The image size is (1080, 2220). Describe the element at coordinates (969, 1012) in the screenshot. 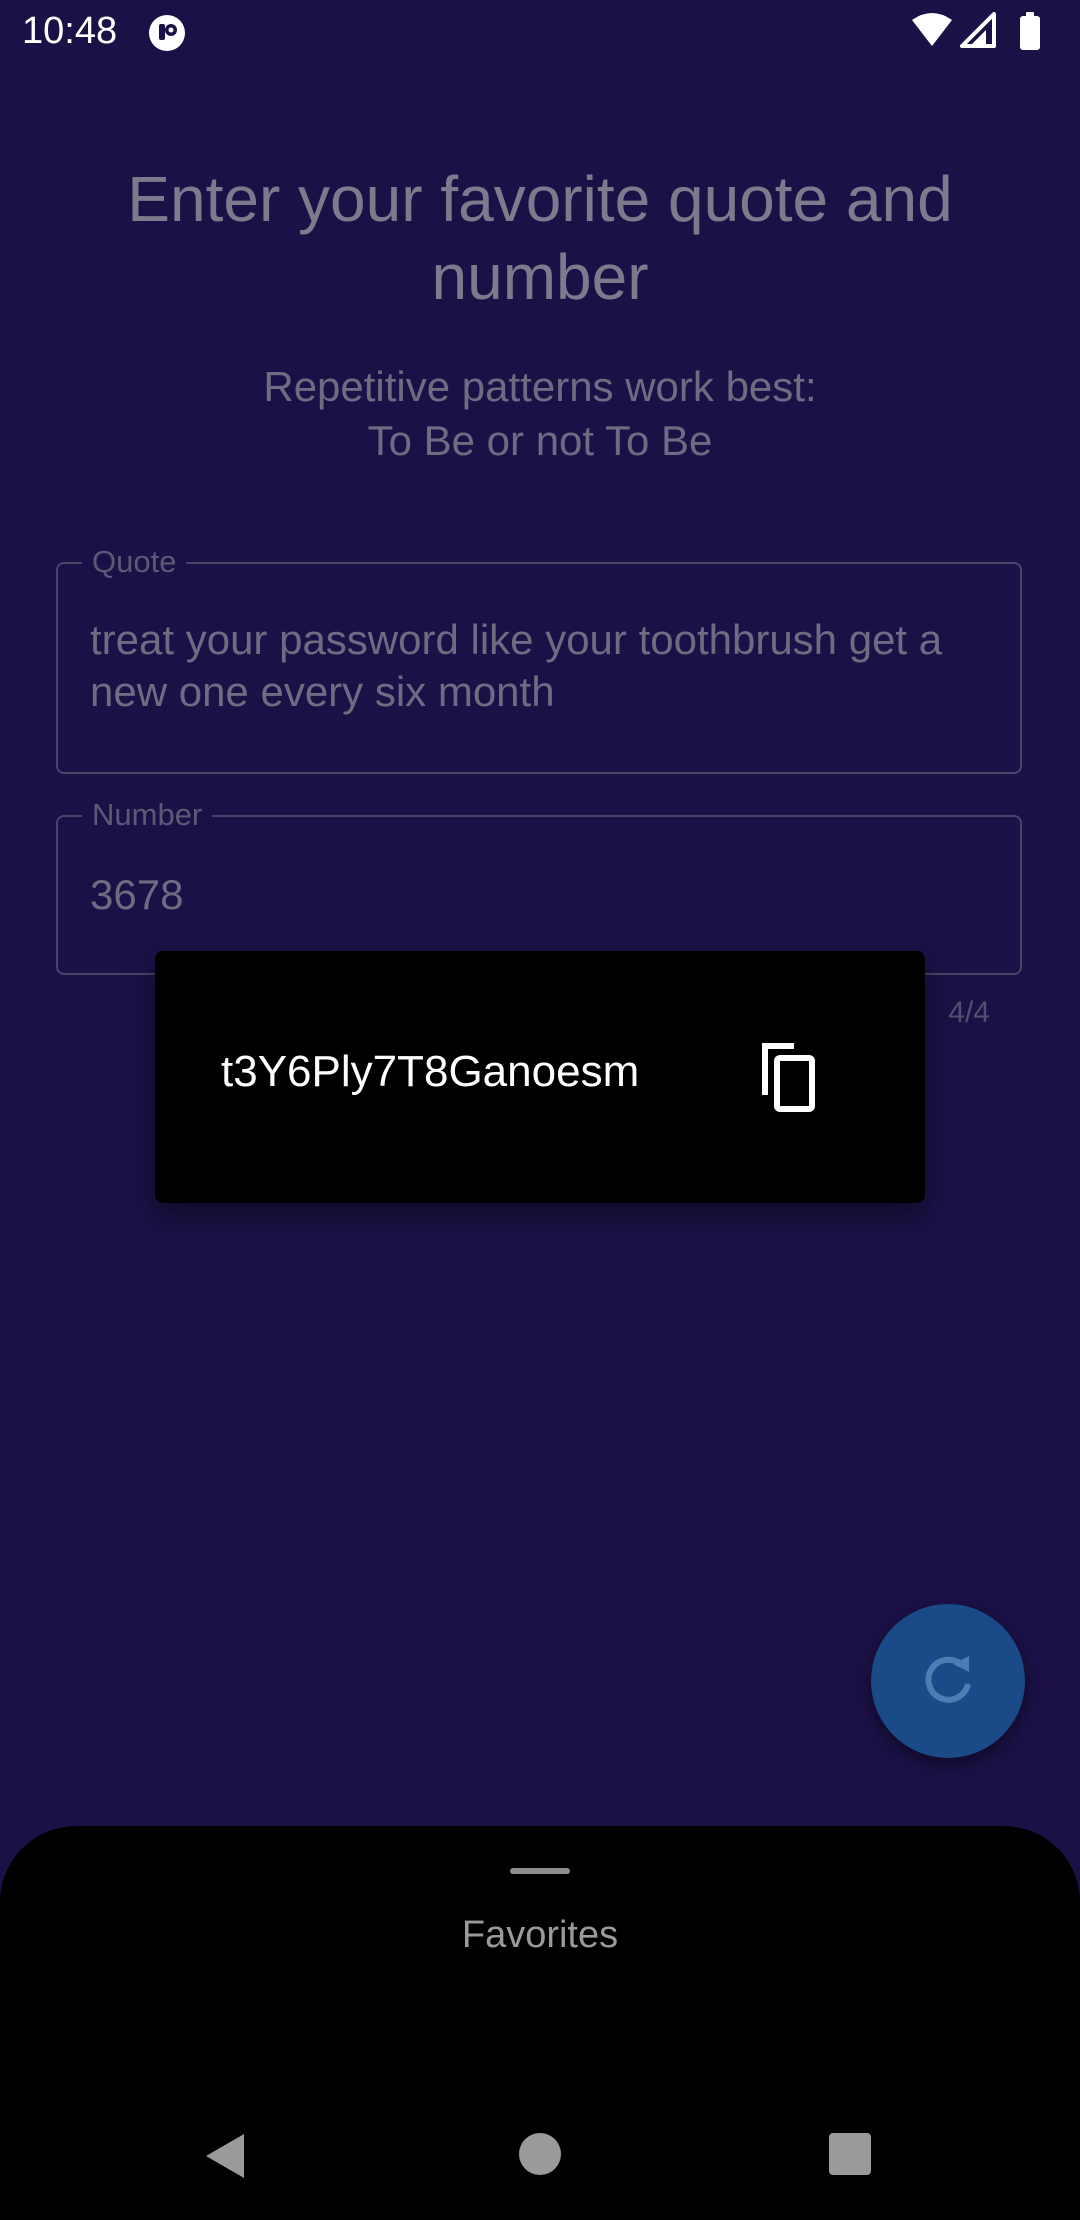

I see `number-character-counter: 4/4` at that location.